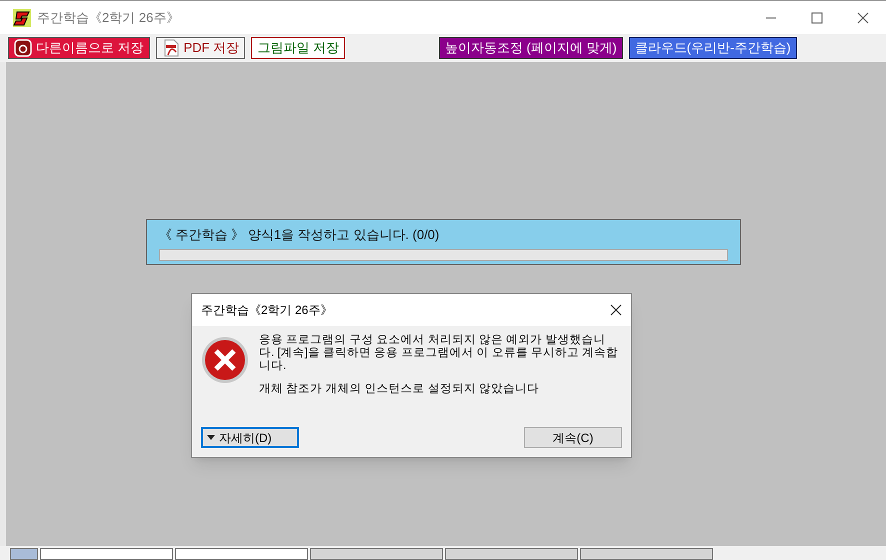  What do you see at coordinates (298, 48) in the screenshot?
I see `toolbar-button: 그림파일 저장` at bounding box center [298, 48].